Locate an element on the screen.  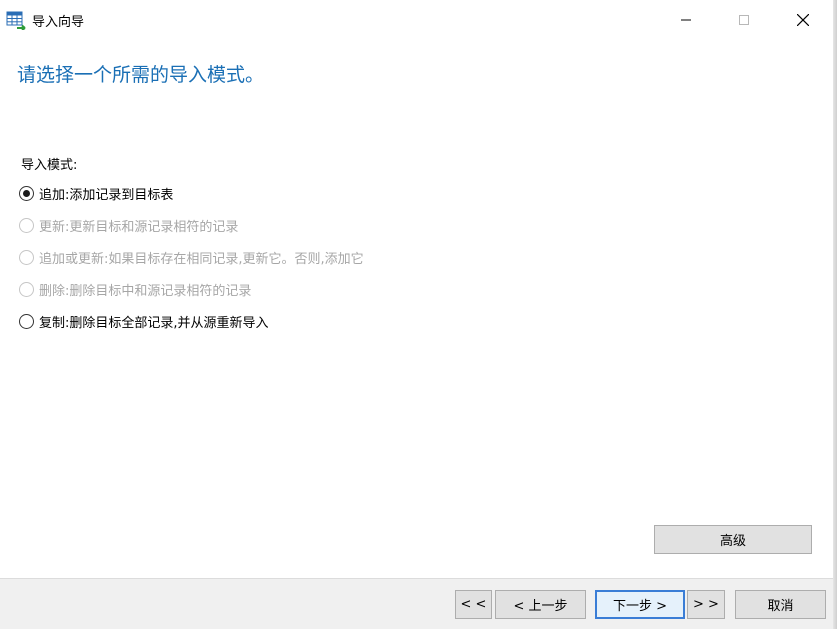
maximize-button is located at coordinates (744, 20).